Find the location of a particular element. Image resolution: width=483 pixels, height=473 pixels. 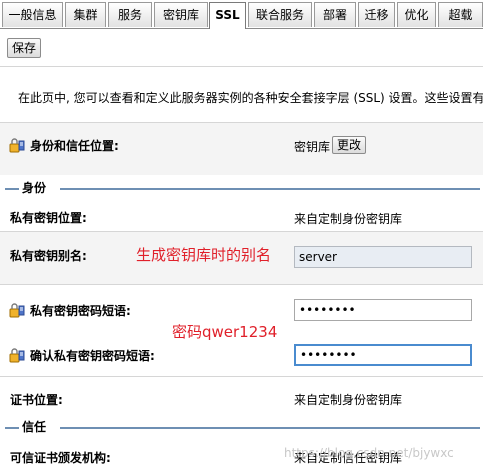

trust-section-title: 信任 is located at coordinates (34, 427).